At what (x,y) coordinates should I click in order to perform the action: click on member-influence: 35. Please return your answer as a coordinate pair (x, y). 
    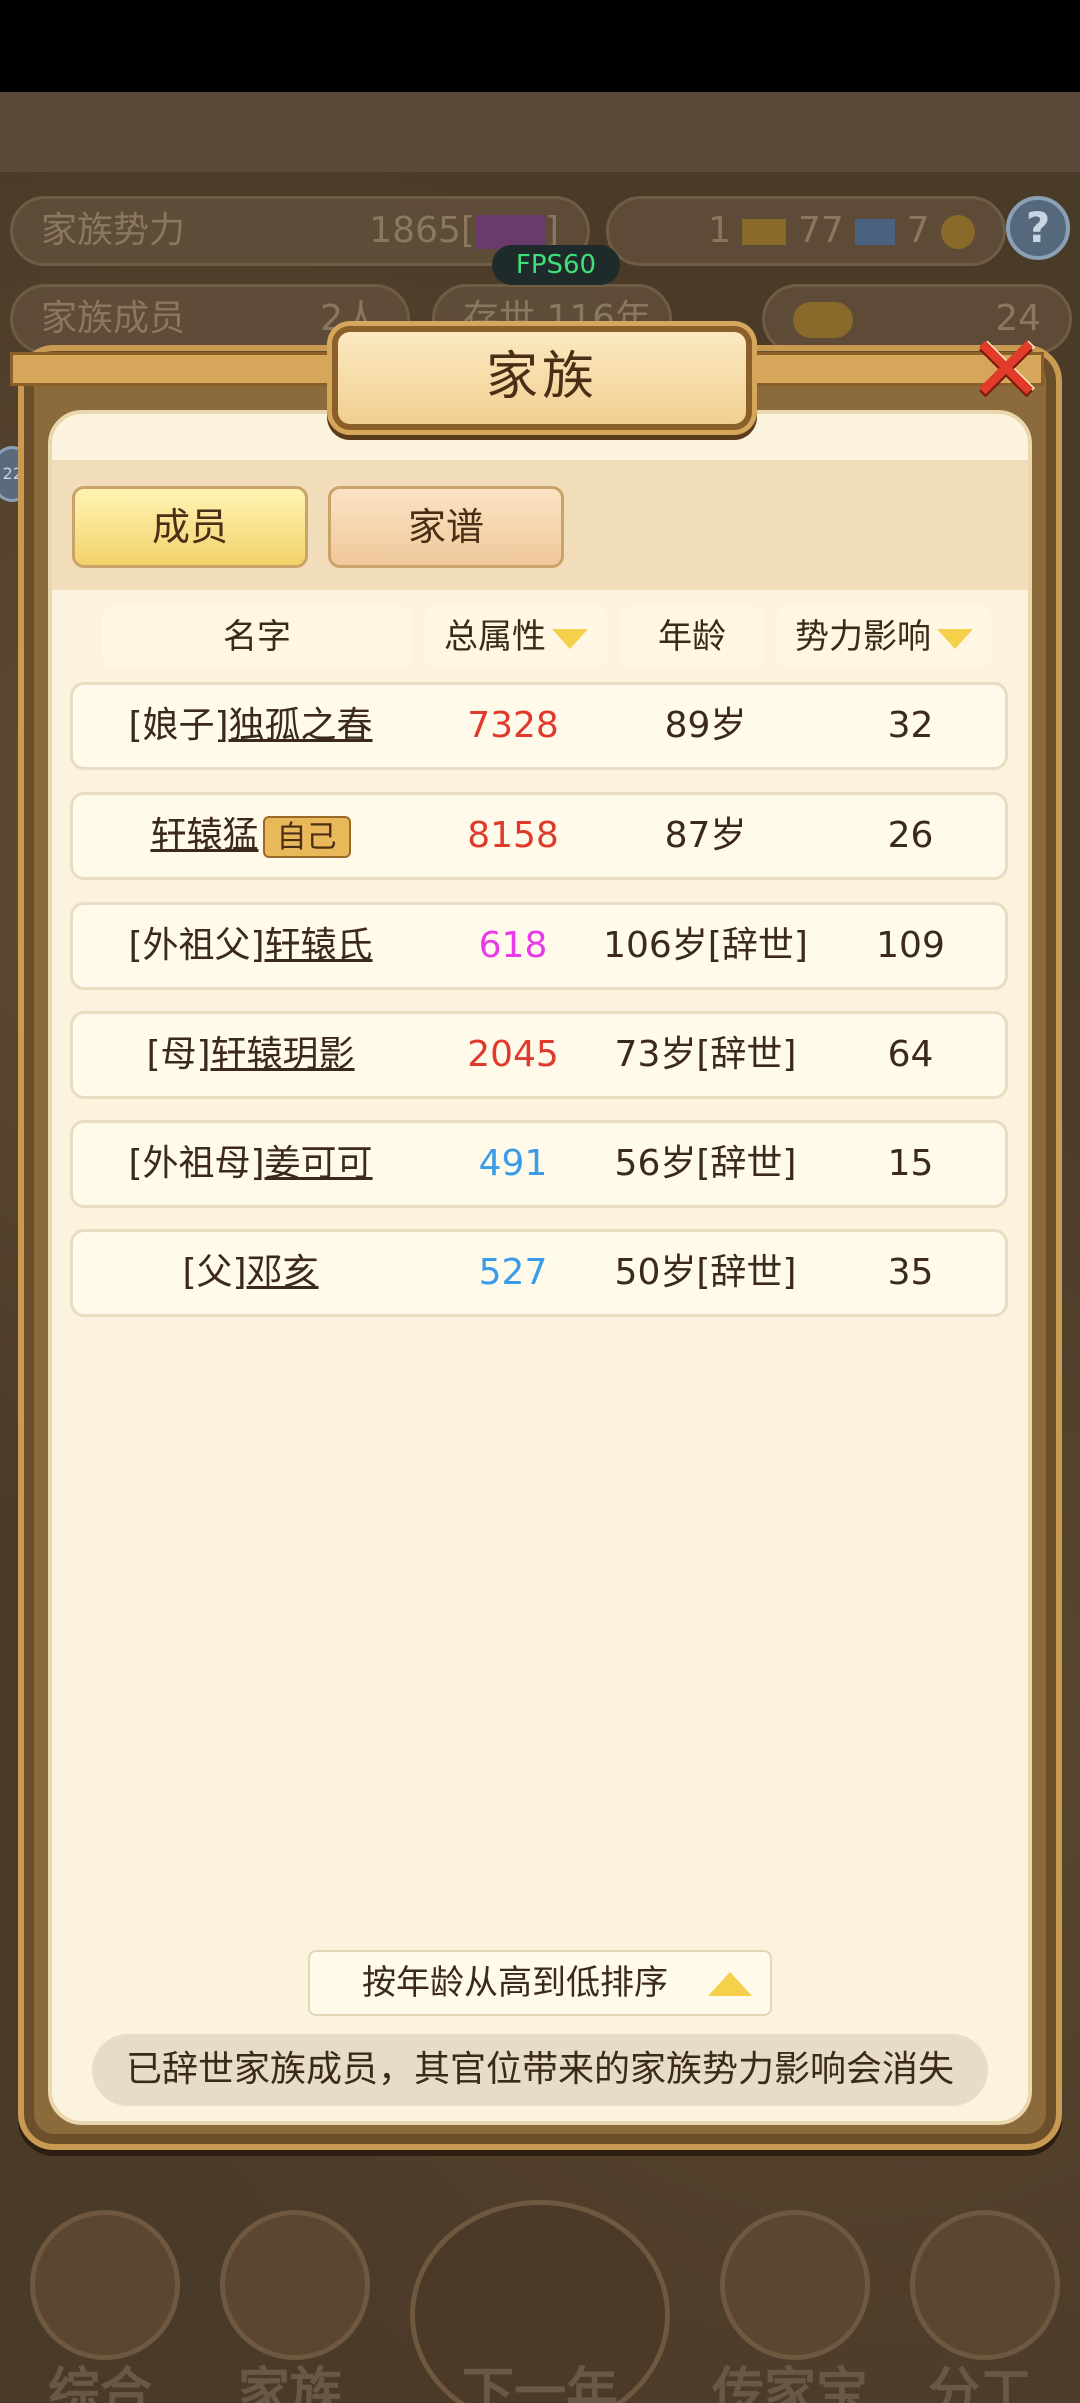
    Looking at the image, I should click on (910, 1272).